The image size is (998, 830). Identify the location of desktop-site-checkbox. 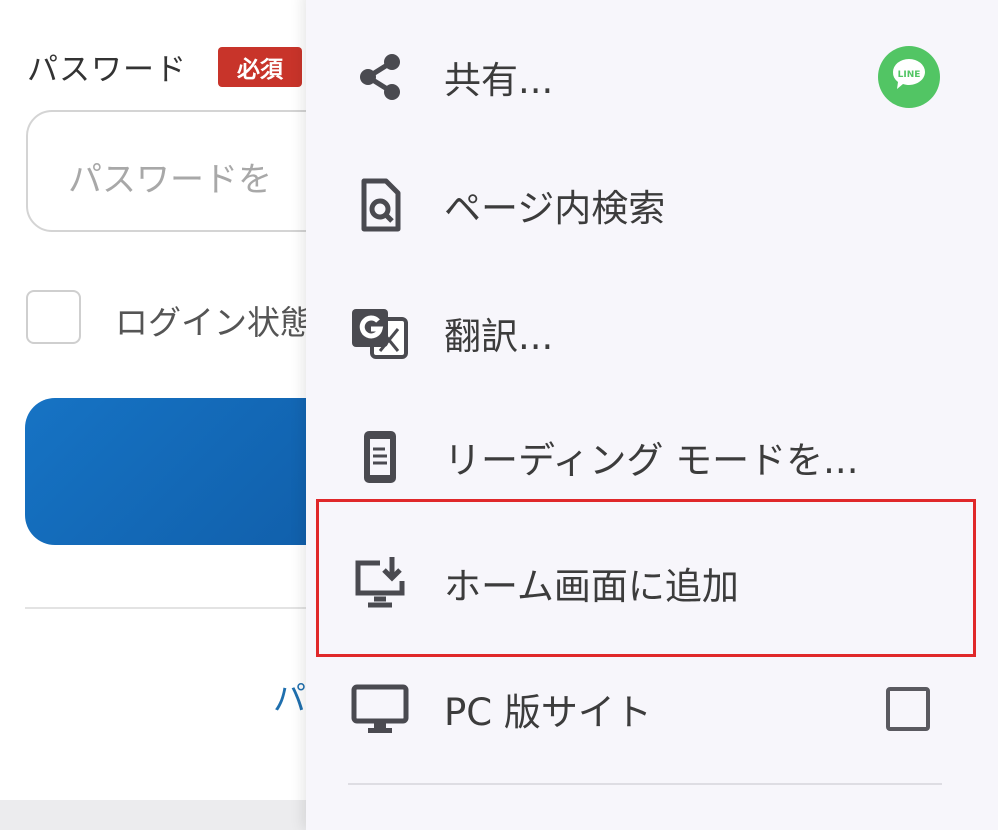
(908, 709).